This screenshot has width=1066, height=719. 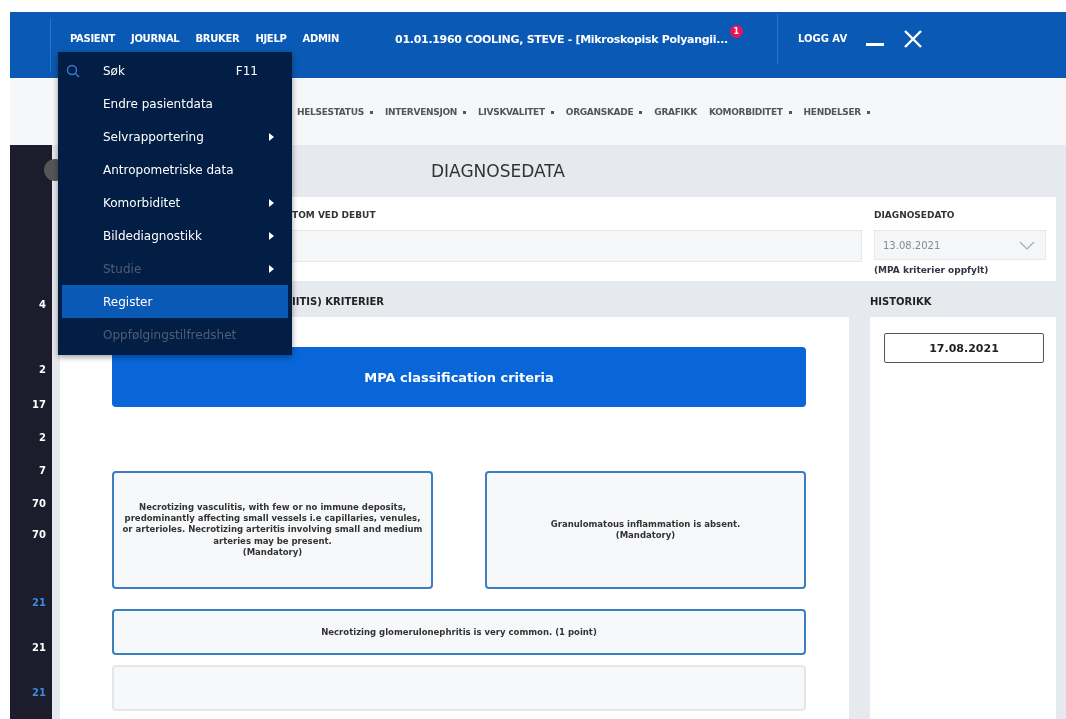 I want to click on chevron-down-icon, so click(x=1027, y=245).